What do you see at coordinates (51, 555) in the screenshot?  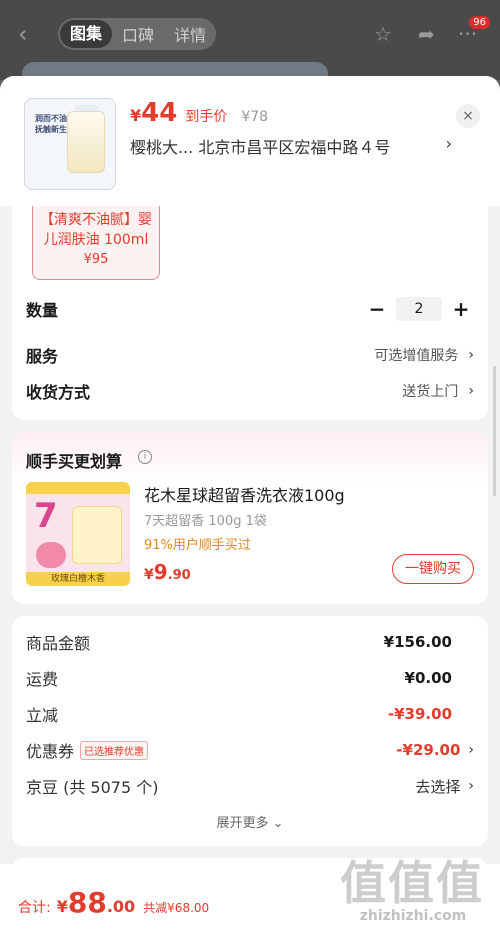 I see `rose-shape` at bounding box center [51, 555].